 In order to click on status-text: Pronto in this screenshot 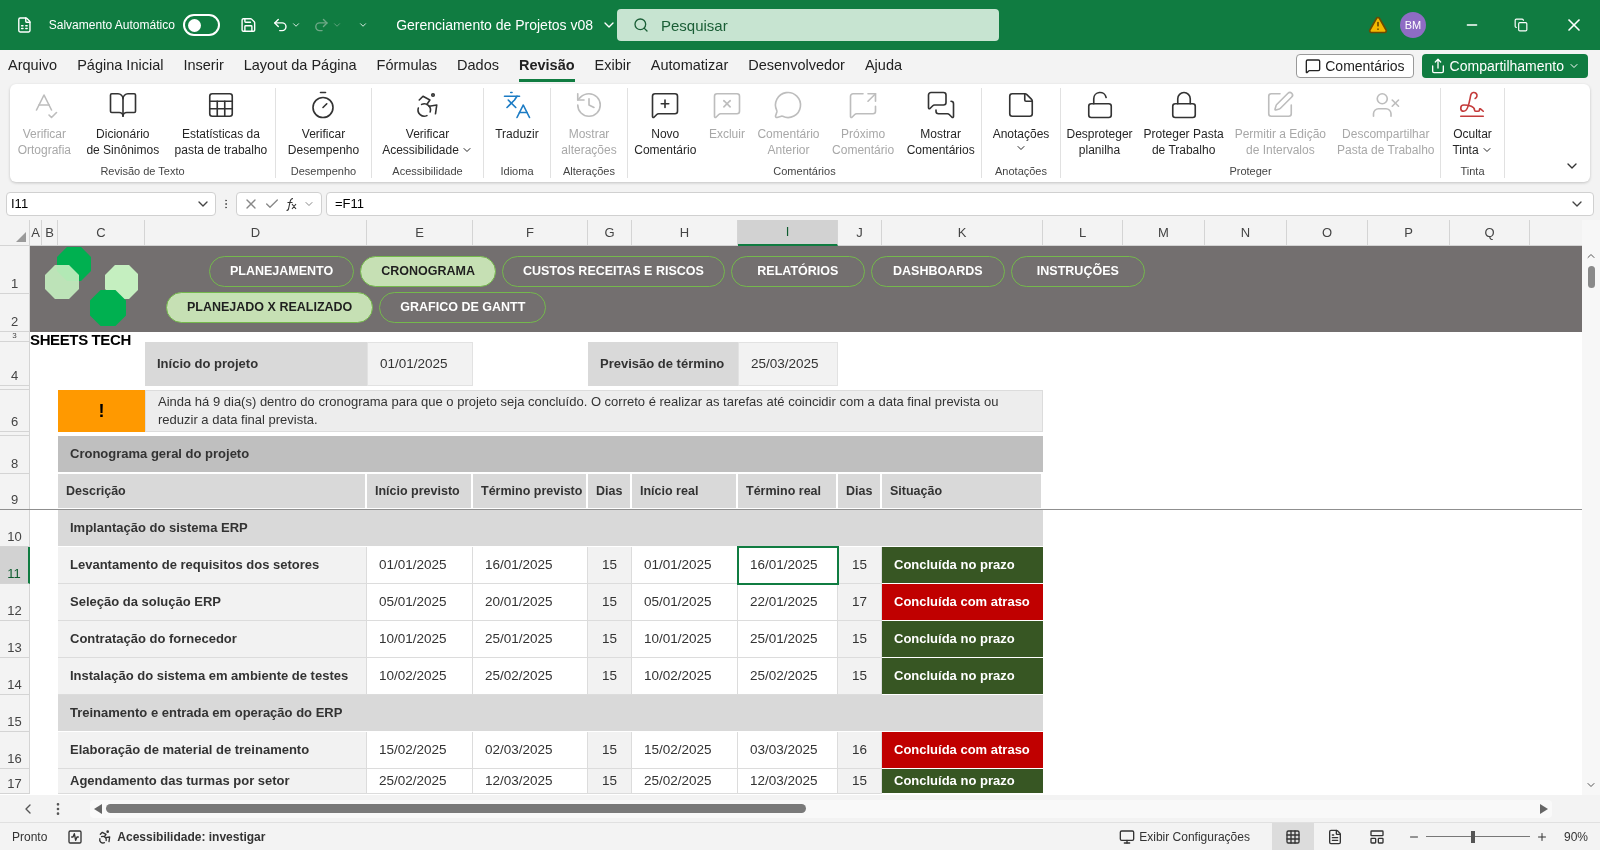, I will do `click(30, 837)`.